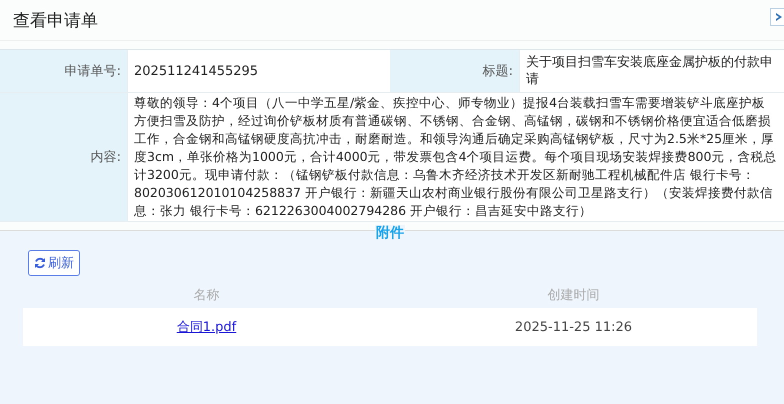 This screenshot has width=784, height=404. Describe the element at coordinates (206, 295) in the screenshot. I see `column-header: 名称` at that location.